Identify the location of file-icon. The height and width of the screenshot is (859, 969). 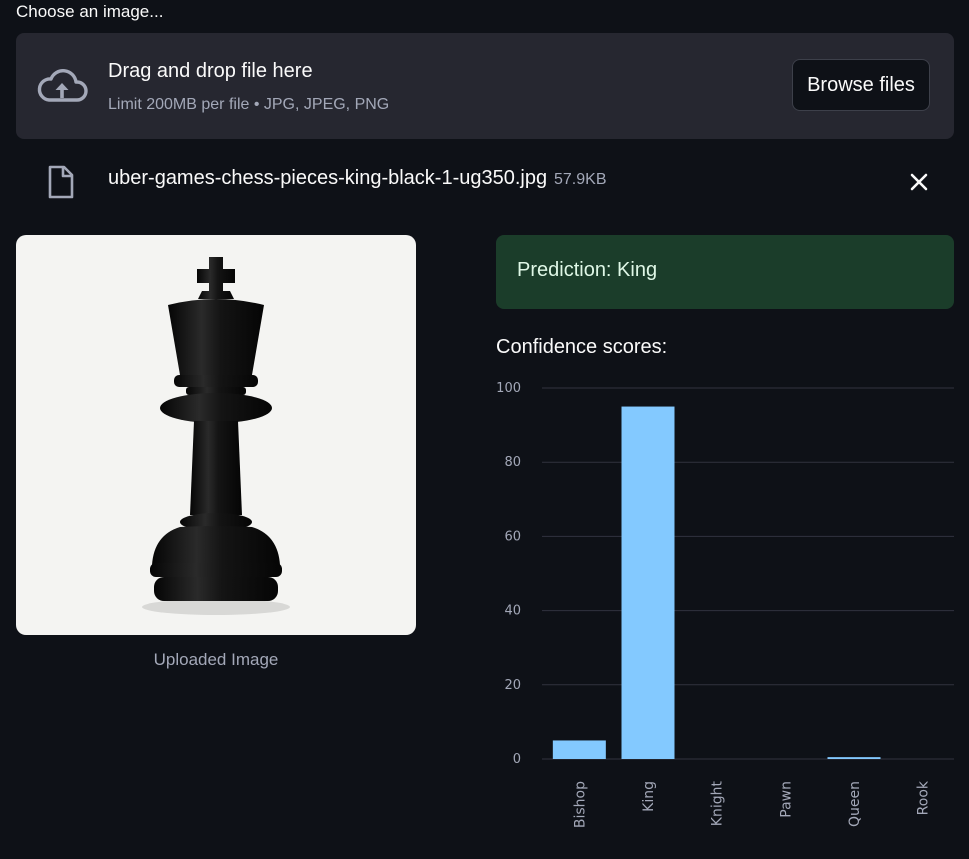
(61, 182).